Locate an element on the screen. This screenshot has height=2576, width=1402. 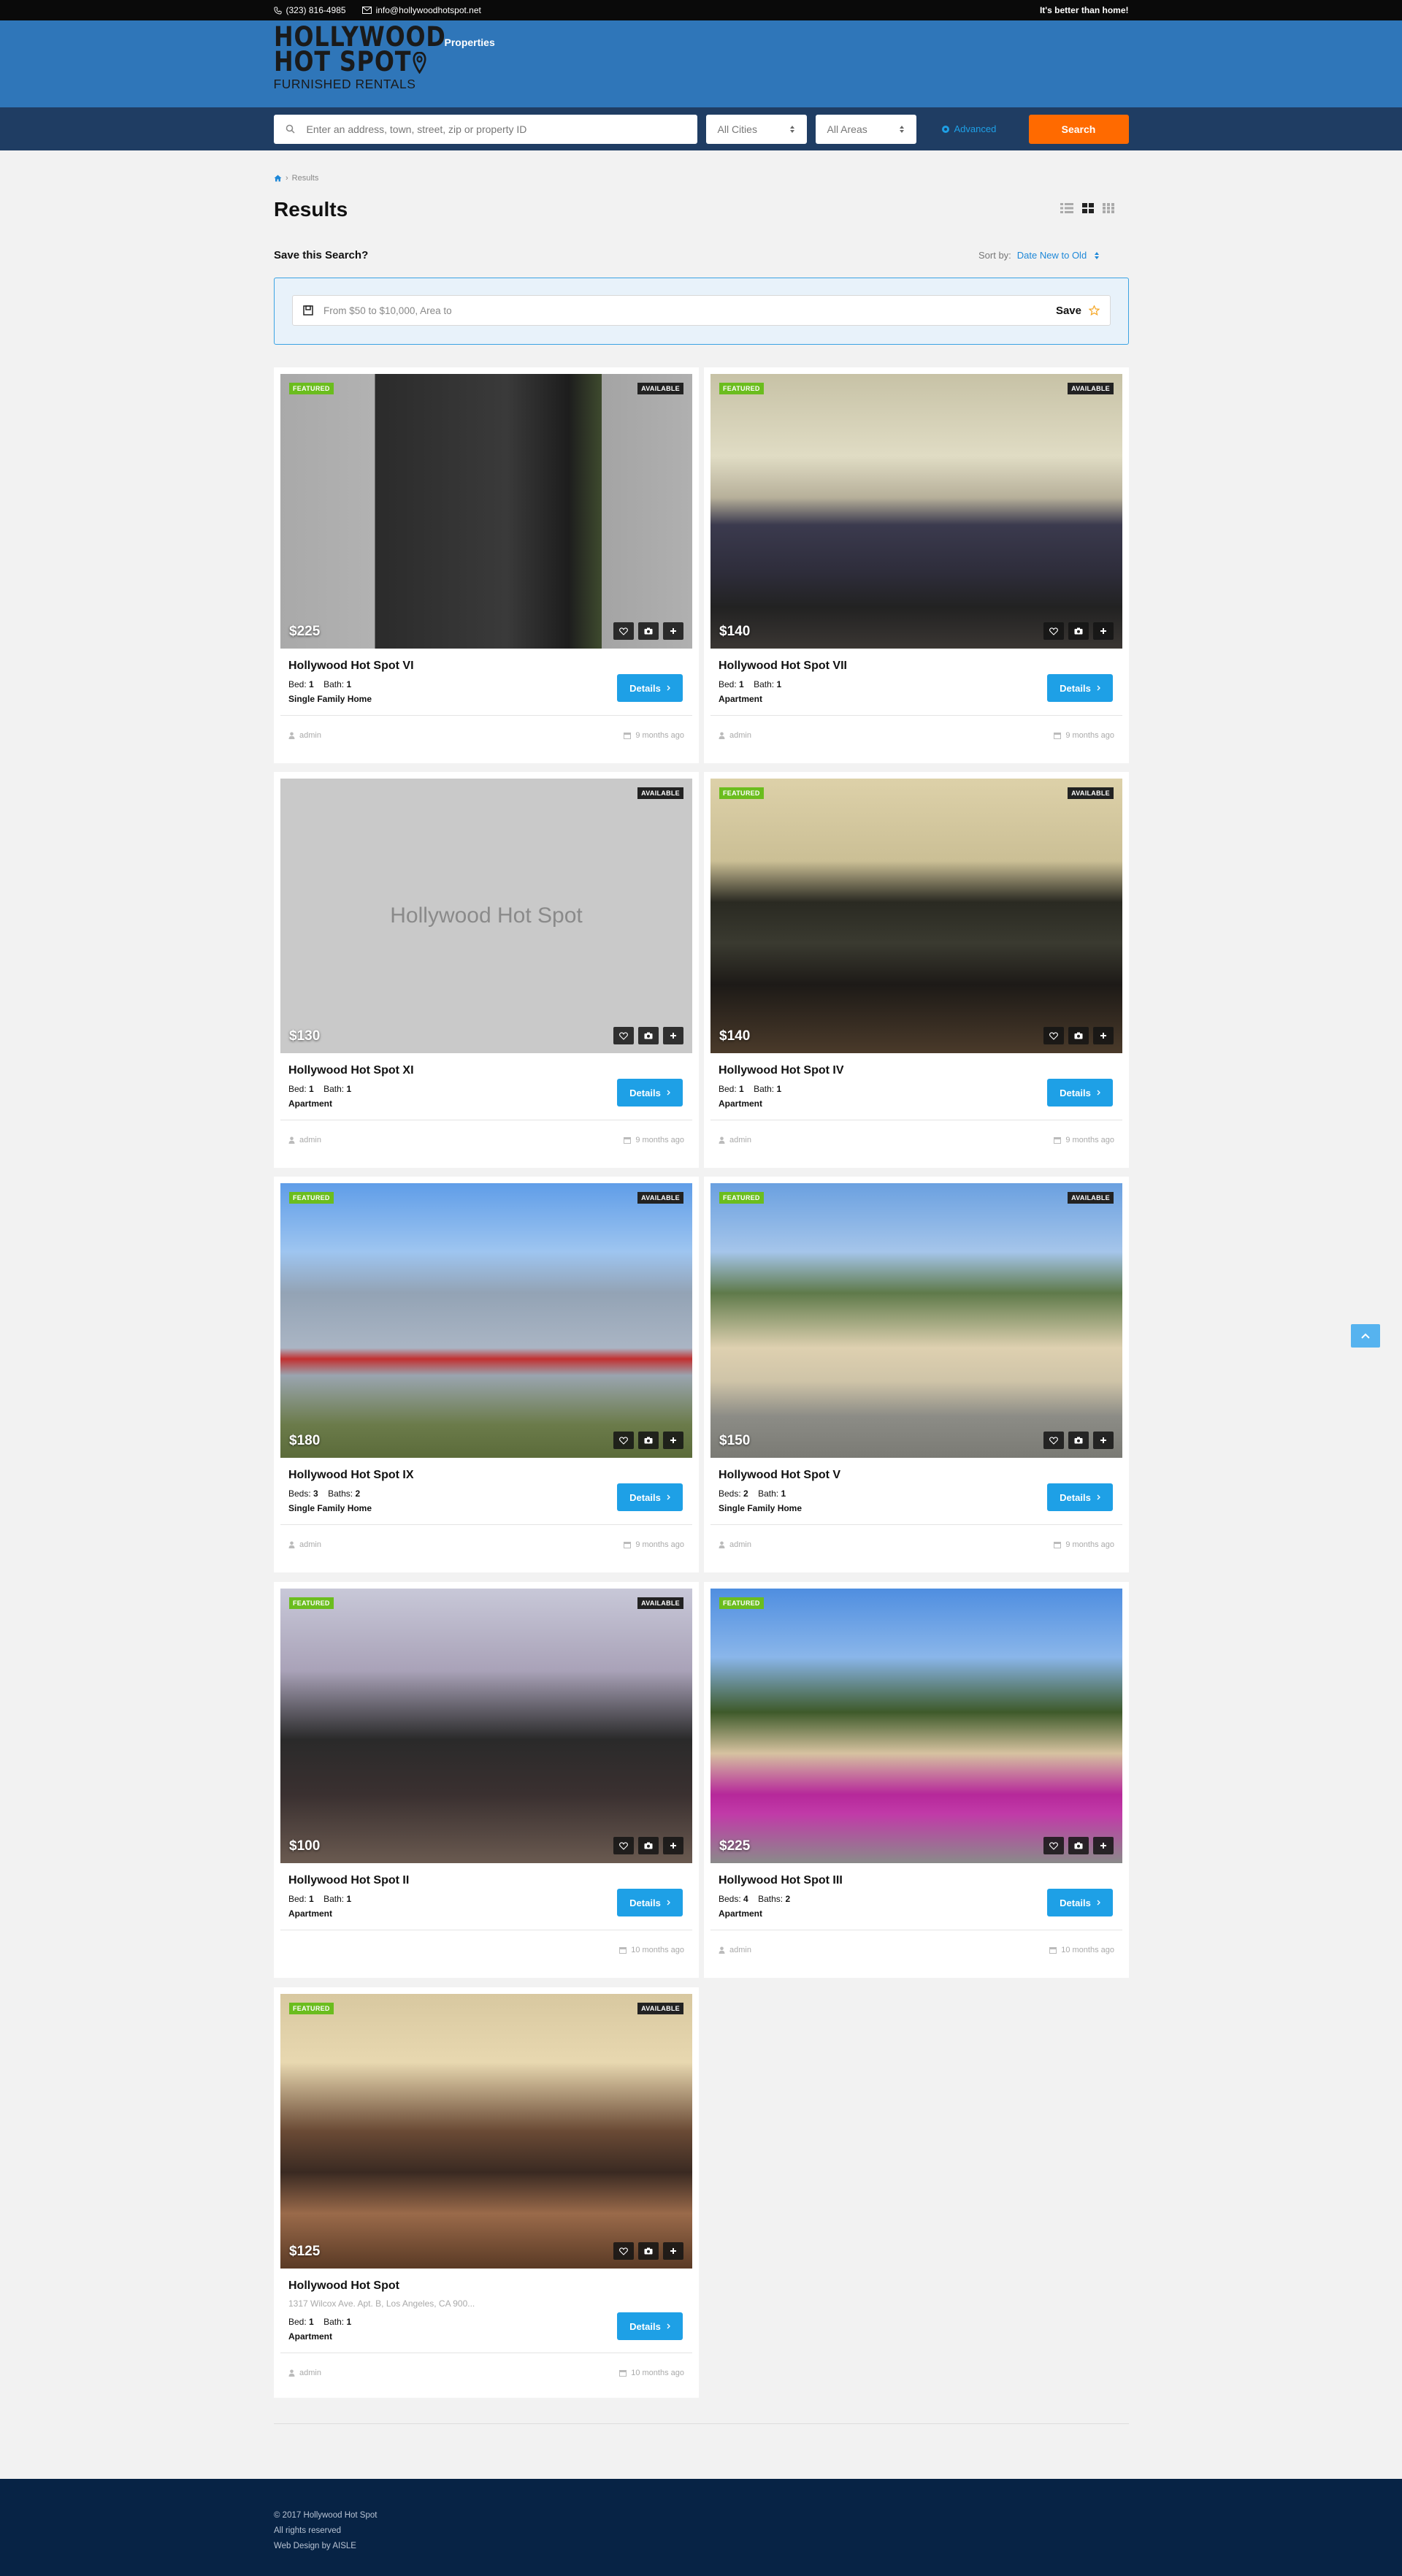
listing-title: Hollywood Hot Spot III is located at coordinates (781, 1880).